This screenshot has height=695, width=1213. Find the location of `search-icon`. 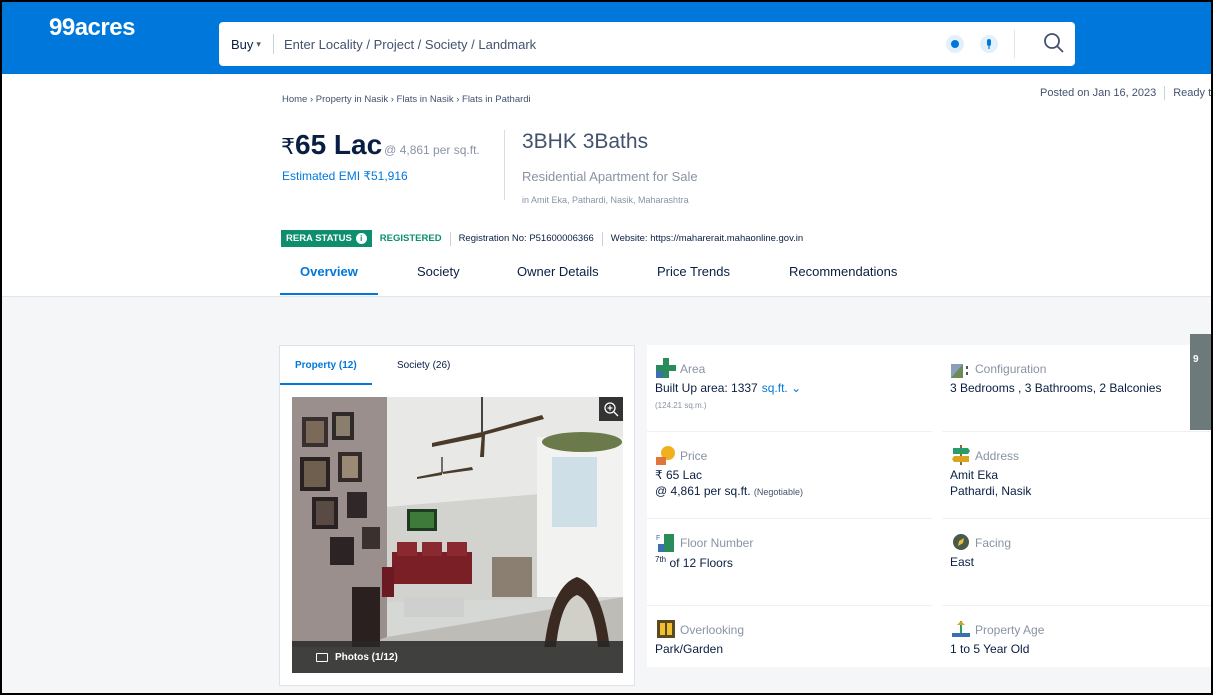

search-icon is located at coordinates (1054, 45).